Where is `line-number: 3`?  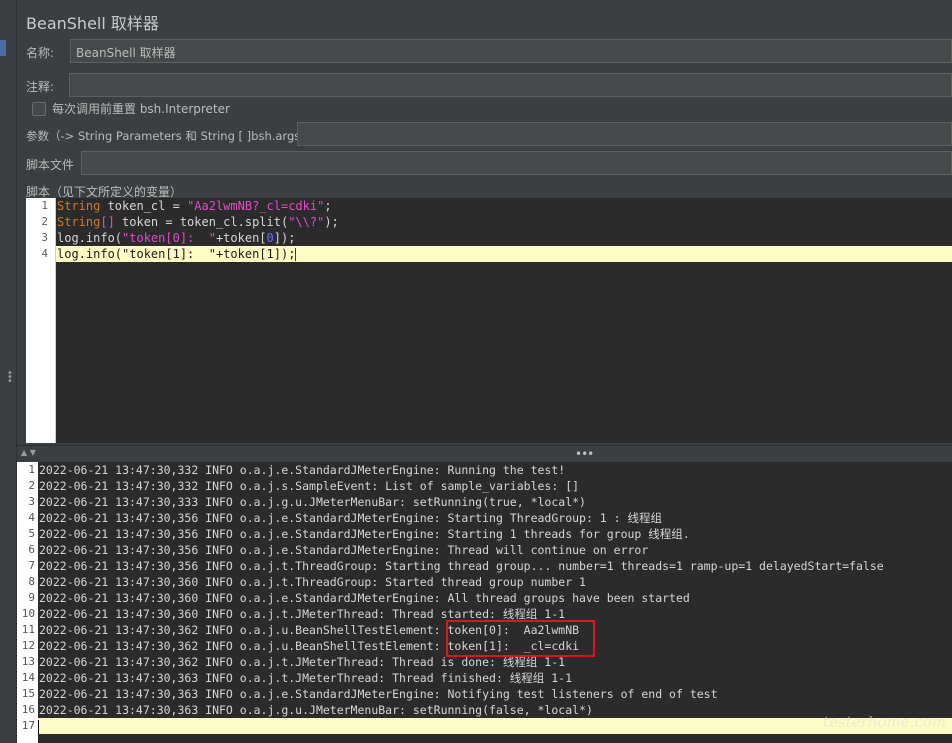 line-number: 3 is located at coordinates (44, 237).